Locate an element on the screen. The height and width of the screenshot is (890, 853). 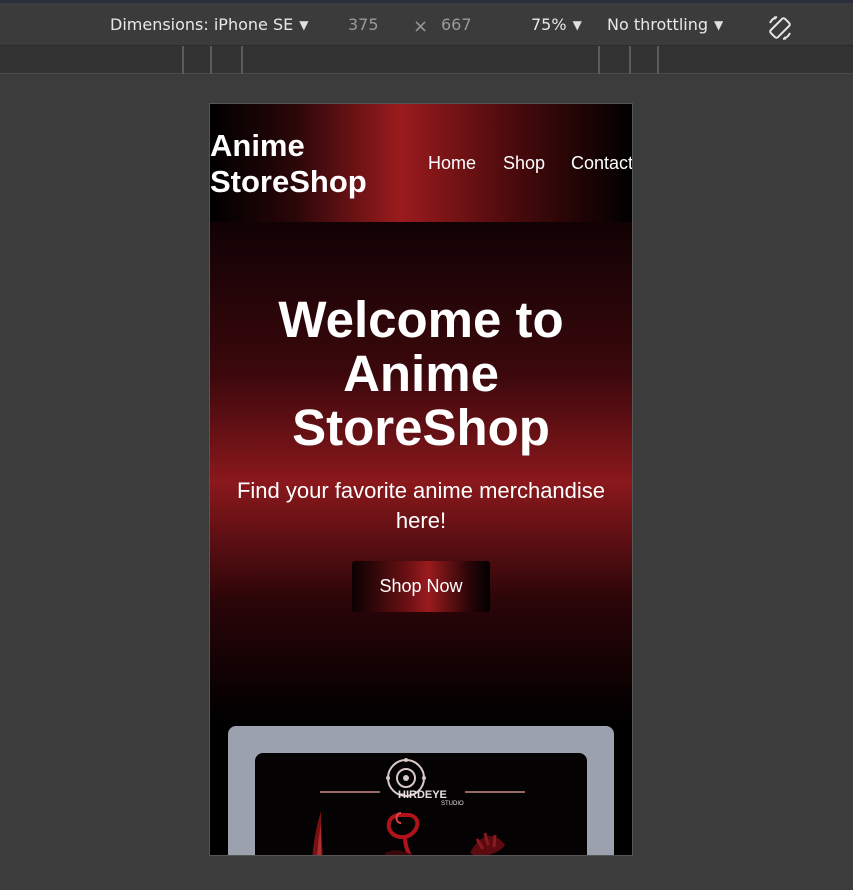
zoom-dropdown: 75% ▼ is located at coordinates (556, 25).